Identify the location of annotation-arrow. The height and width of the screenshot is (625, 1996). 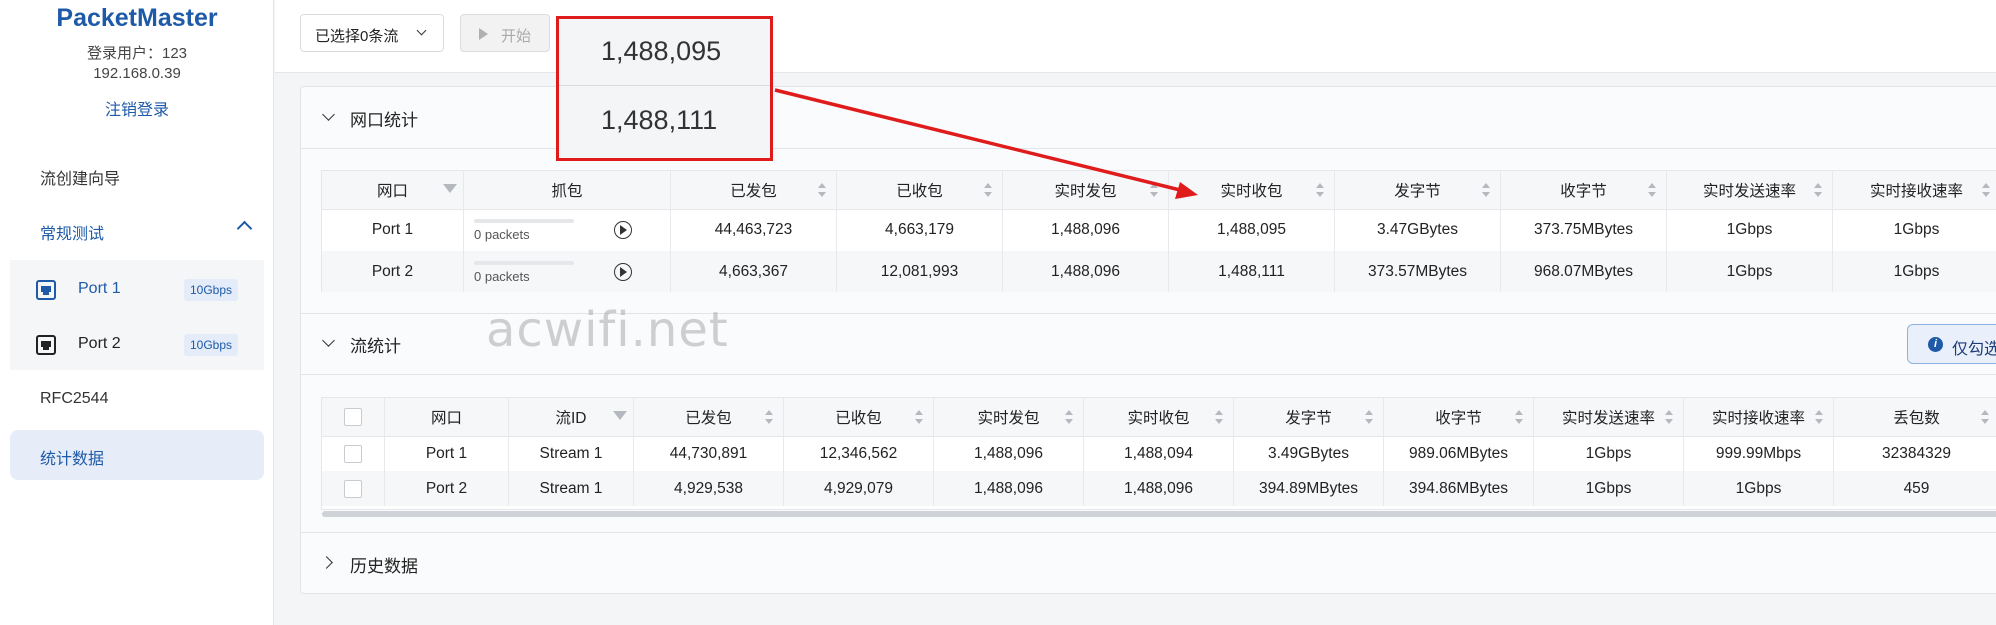
(986, 143).